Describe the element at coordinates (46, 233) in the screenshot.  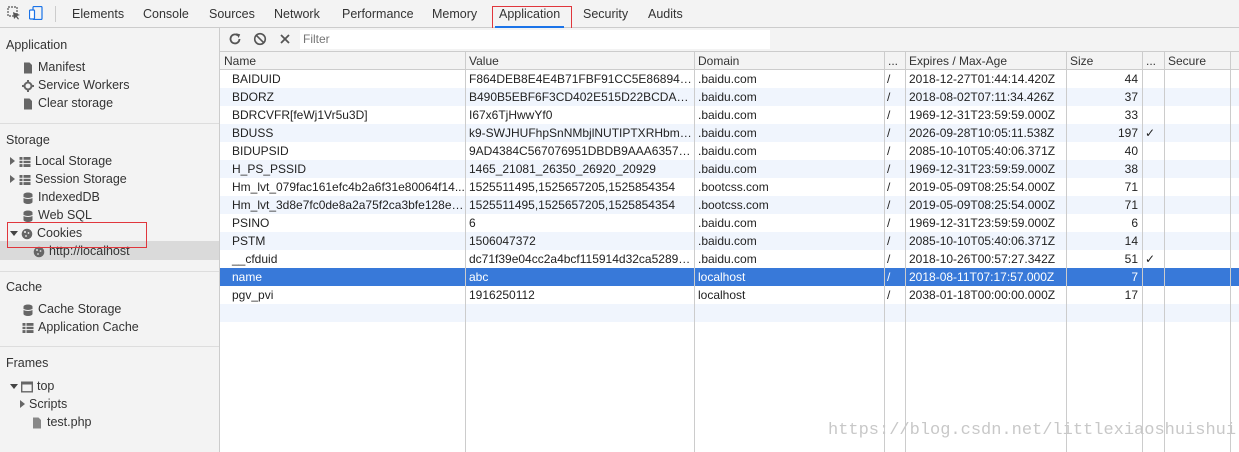
I see `sidebar-item-cookies: Cookies` at that location.